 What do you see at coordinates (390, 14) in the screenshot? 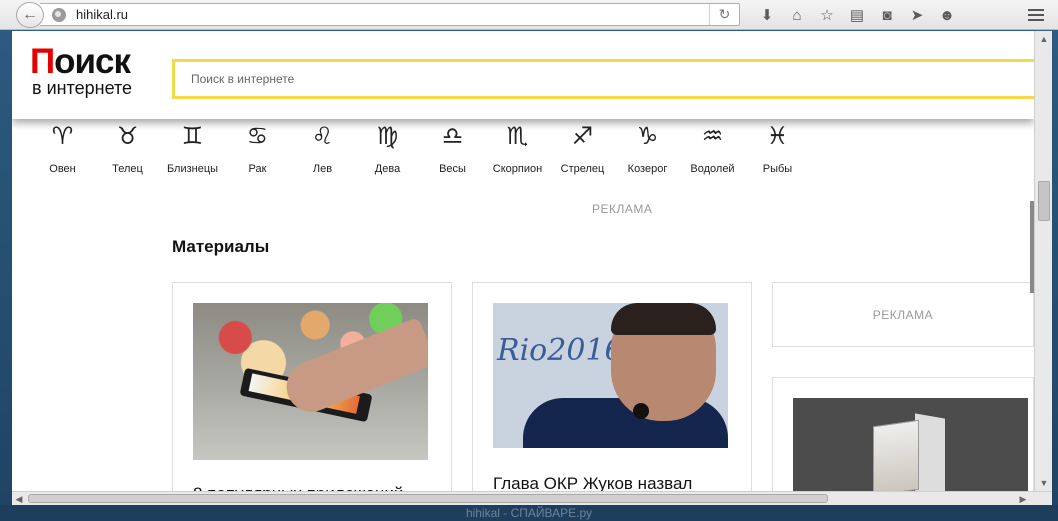
I see `address-bar: hihikal.ru ↻` at bounding box center [390, 14].